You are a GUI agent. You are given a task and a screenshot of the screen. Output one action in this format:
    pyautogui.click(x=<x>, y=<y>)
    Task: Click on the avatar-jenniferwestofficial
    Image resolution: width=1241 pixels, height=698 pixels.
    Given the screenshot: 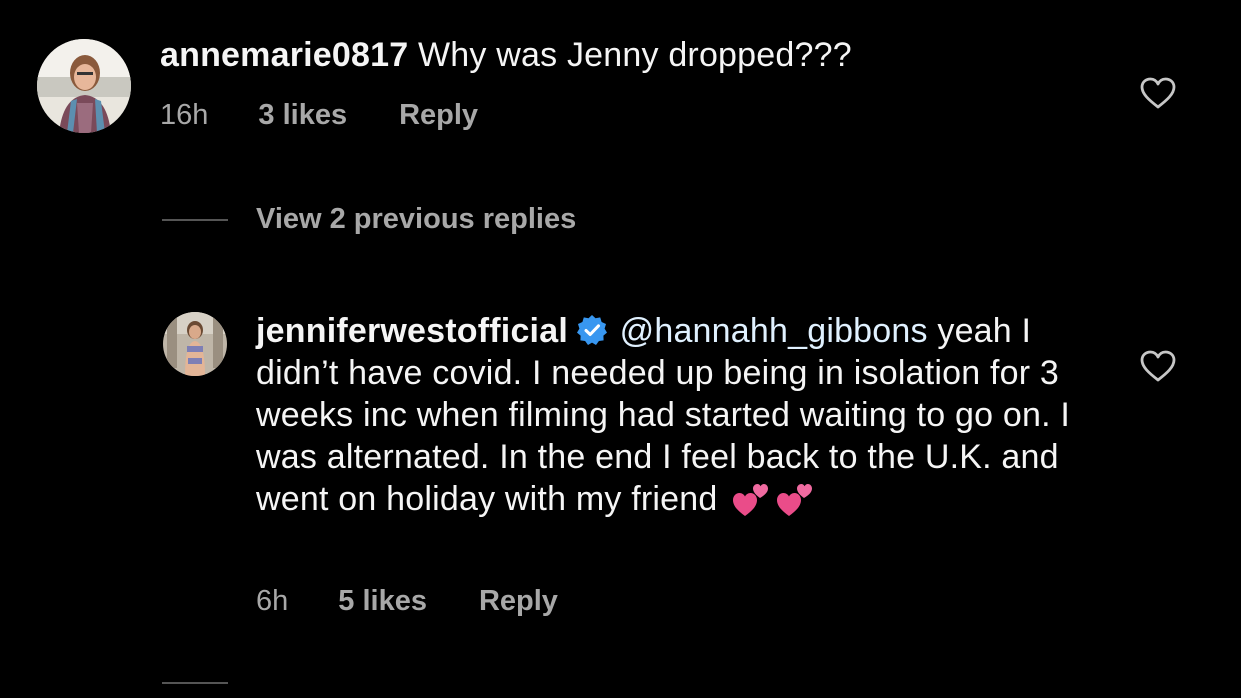 What is the action you would take?
    pyautogui.click(x=195, y=344)
    